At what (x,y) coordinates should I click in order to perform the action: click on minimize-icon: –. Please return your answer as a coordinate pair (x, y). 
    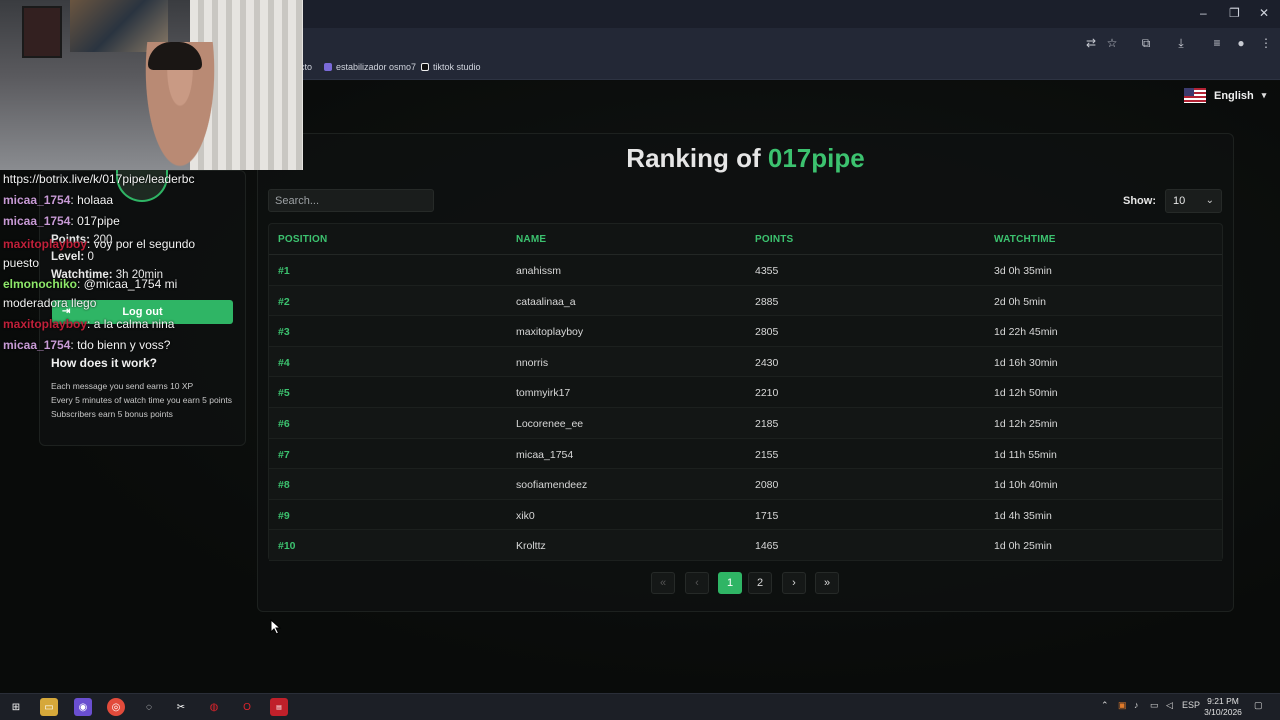
    Looking at the image, I should click on (1203, 13).